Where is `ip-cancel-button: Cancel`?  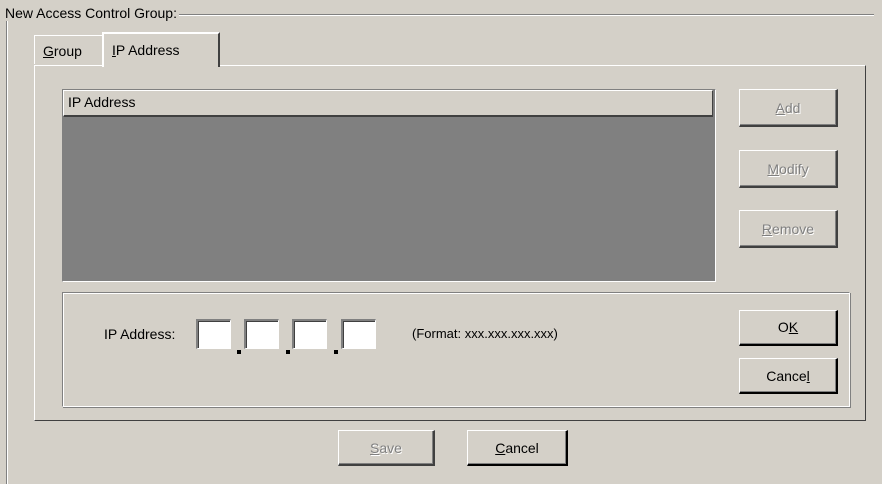
ip-cancel-button: Cancel is located at coordinates (788, 376).